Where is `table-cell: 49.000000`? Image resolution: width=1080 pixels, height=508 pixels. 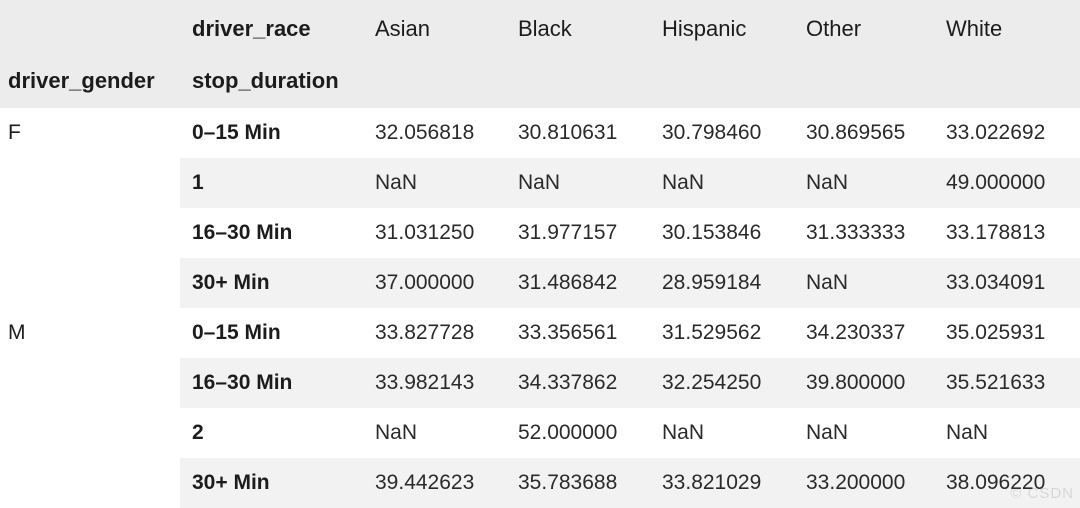
table-cell: 49.000000 is located at coordinates (996, 182).